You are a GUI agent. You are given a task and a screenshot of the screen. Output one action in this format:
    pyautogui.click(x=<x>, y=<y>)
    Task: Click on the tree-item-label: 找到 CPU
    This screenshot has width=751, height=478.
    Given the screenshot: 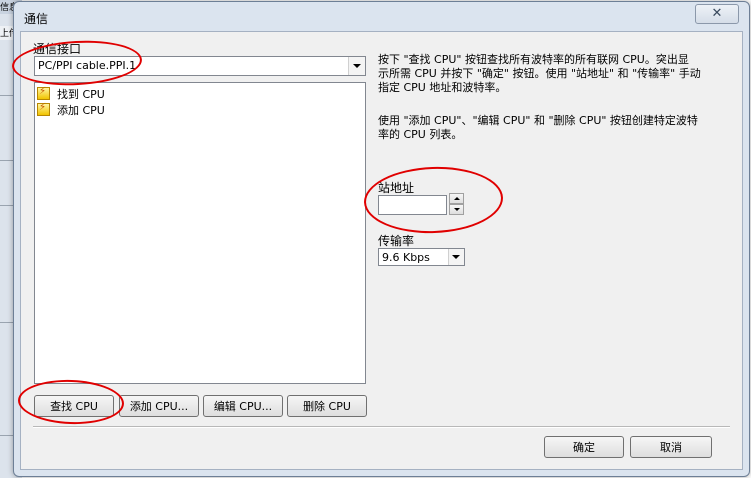 What is the action you would take?
    pyautogui.click(x=81, y=94)
    